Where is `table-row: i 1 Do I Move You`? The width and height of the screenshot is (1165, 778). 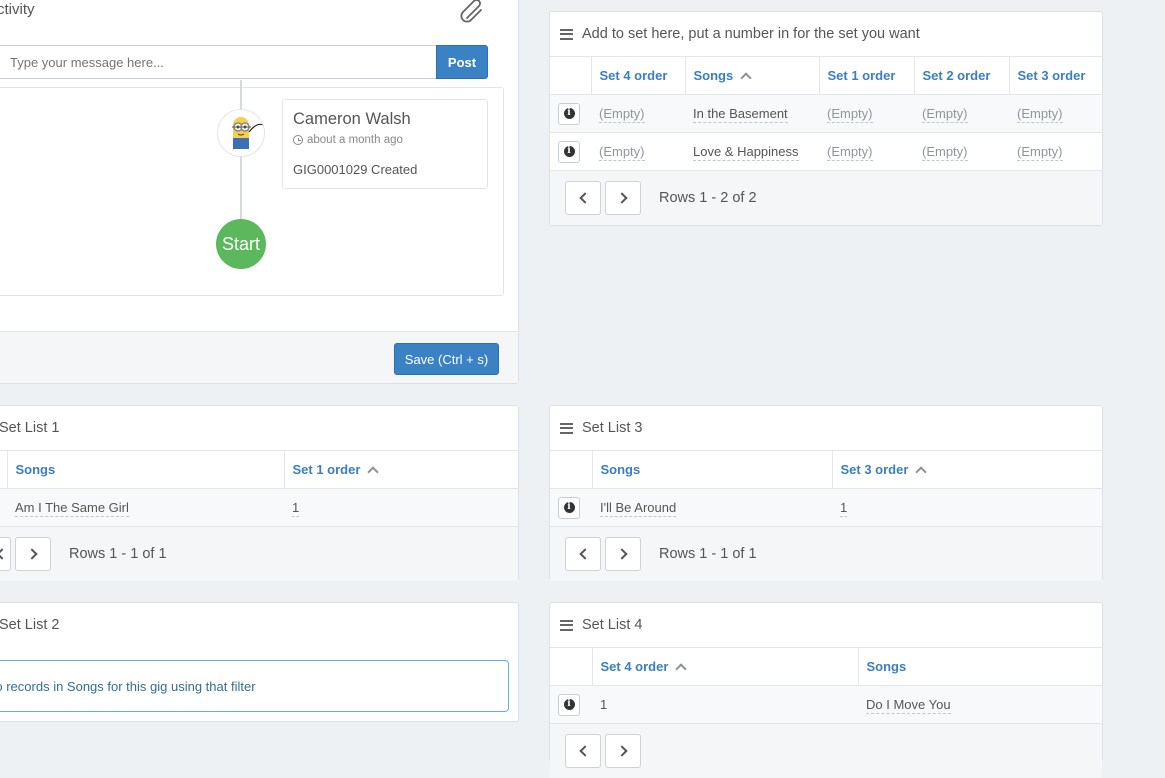 table-row: i 1 Do I Move You is located at coordinates (826, 704).